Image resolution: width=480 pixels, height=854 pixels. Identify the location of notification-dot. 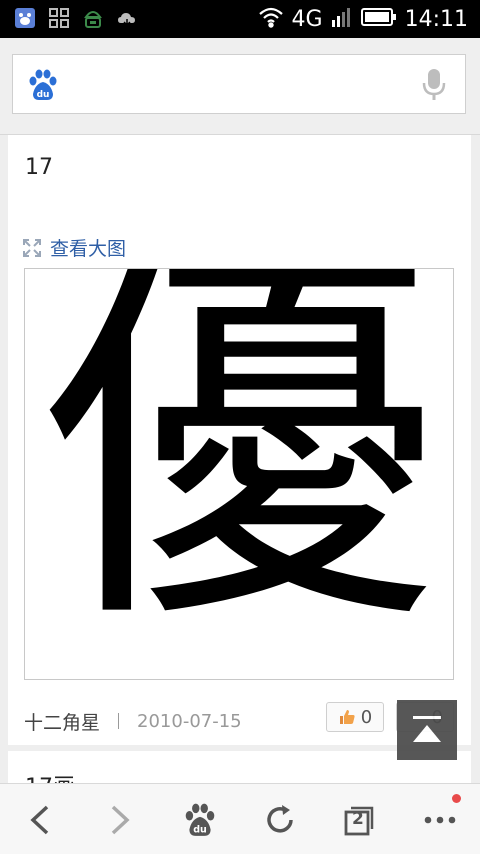
(456, 798).